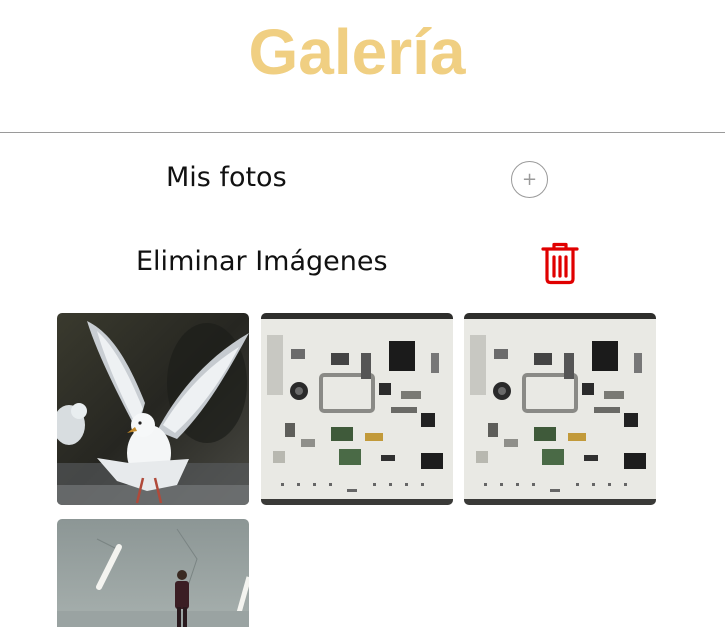 The image size is (725, 627). I want to click on seagull-photo, so click(153, 409).